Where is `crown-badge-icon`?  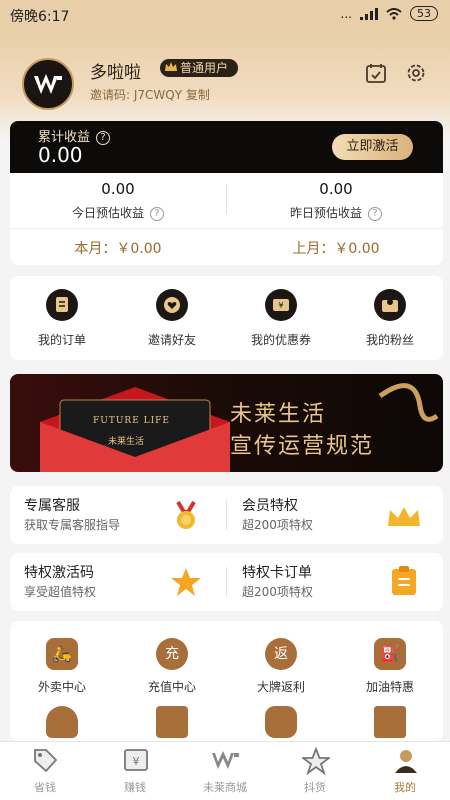 crown-badge-icon is located at coordinates (171, 66).